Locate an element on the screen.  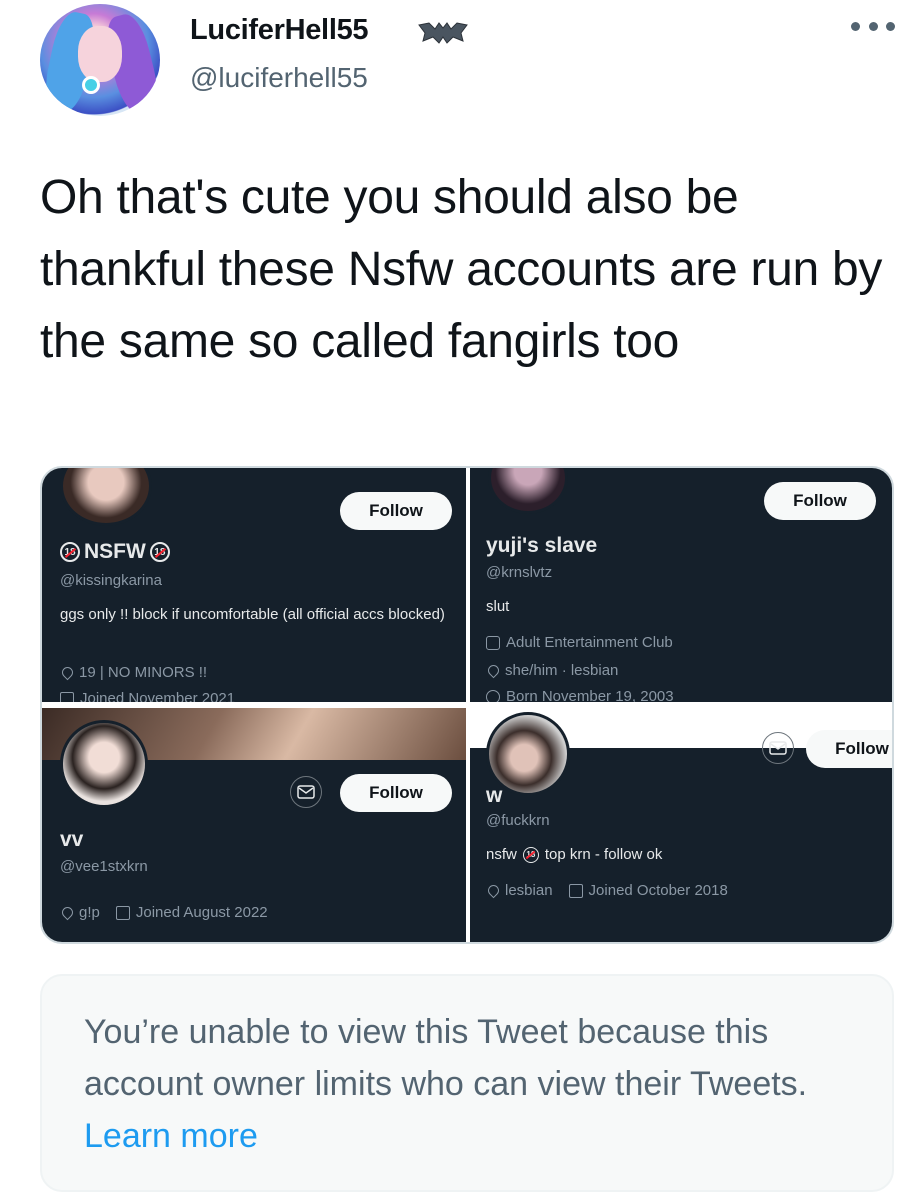
account-location: 19 | NO MINORS !! is located at coordinates (133, 672).